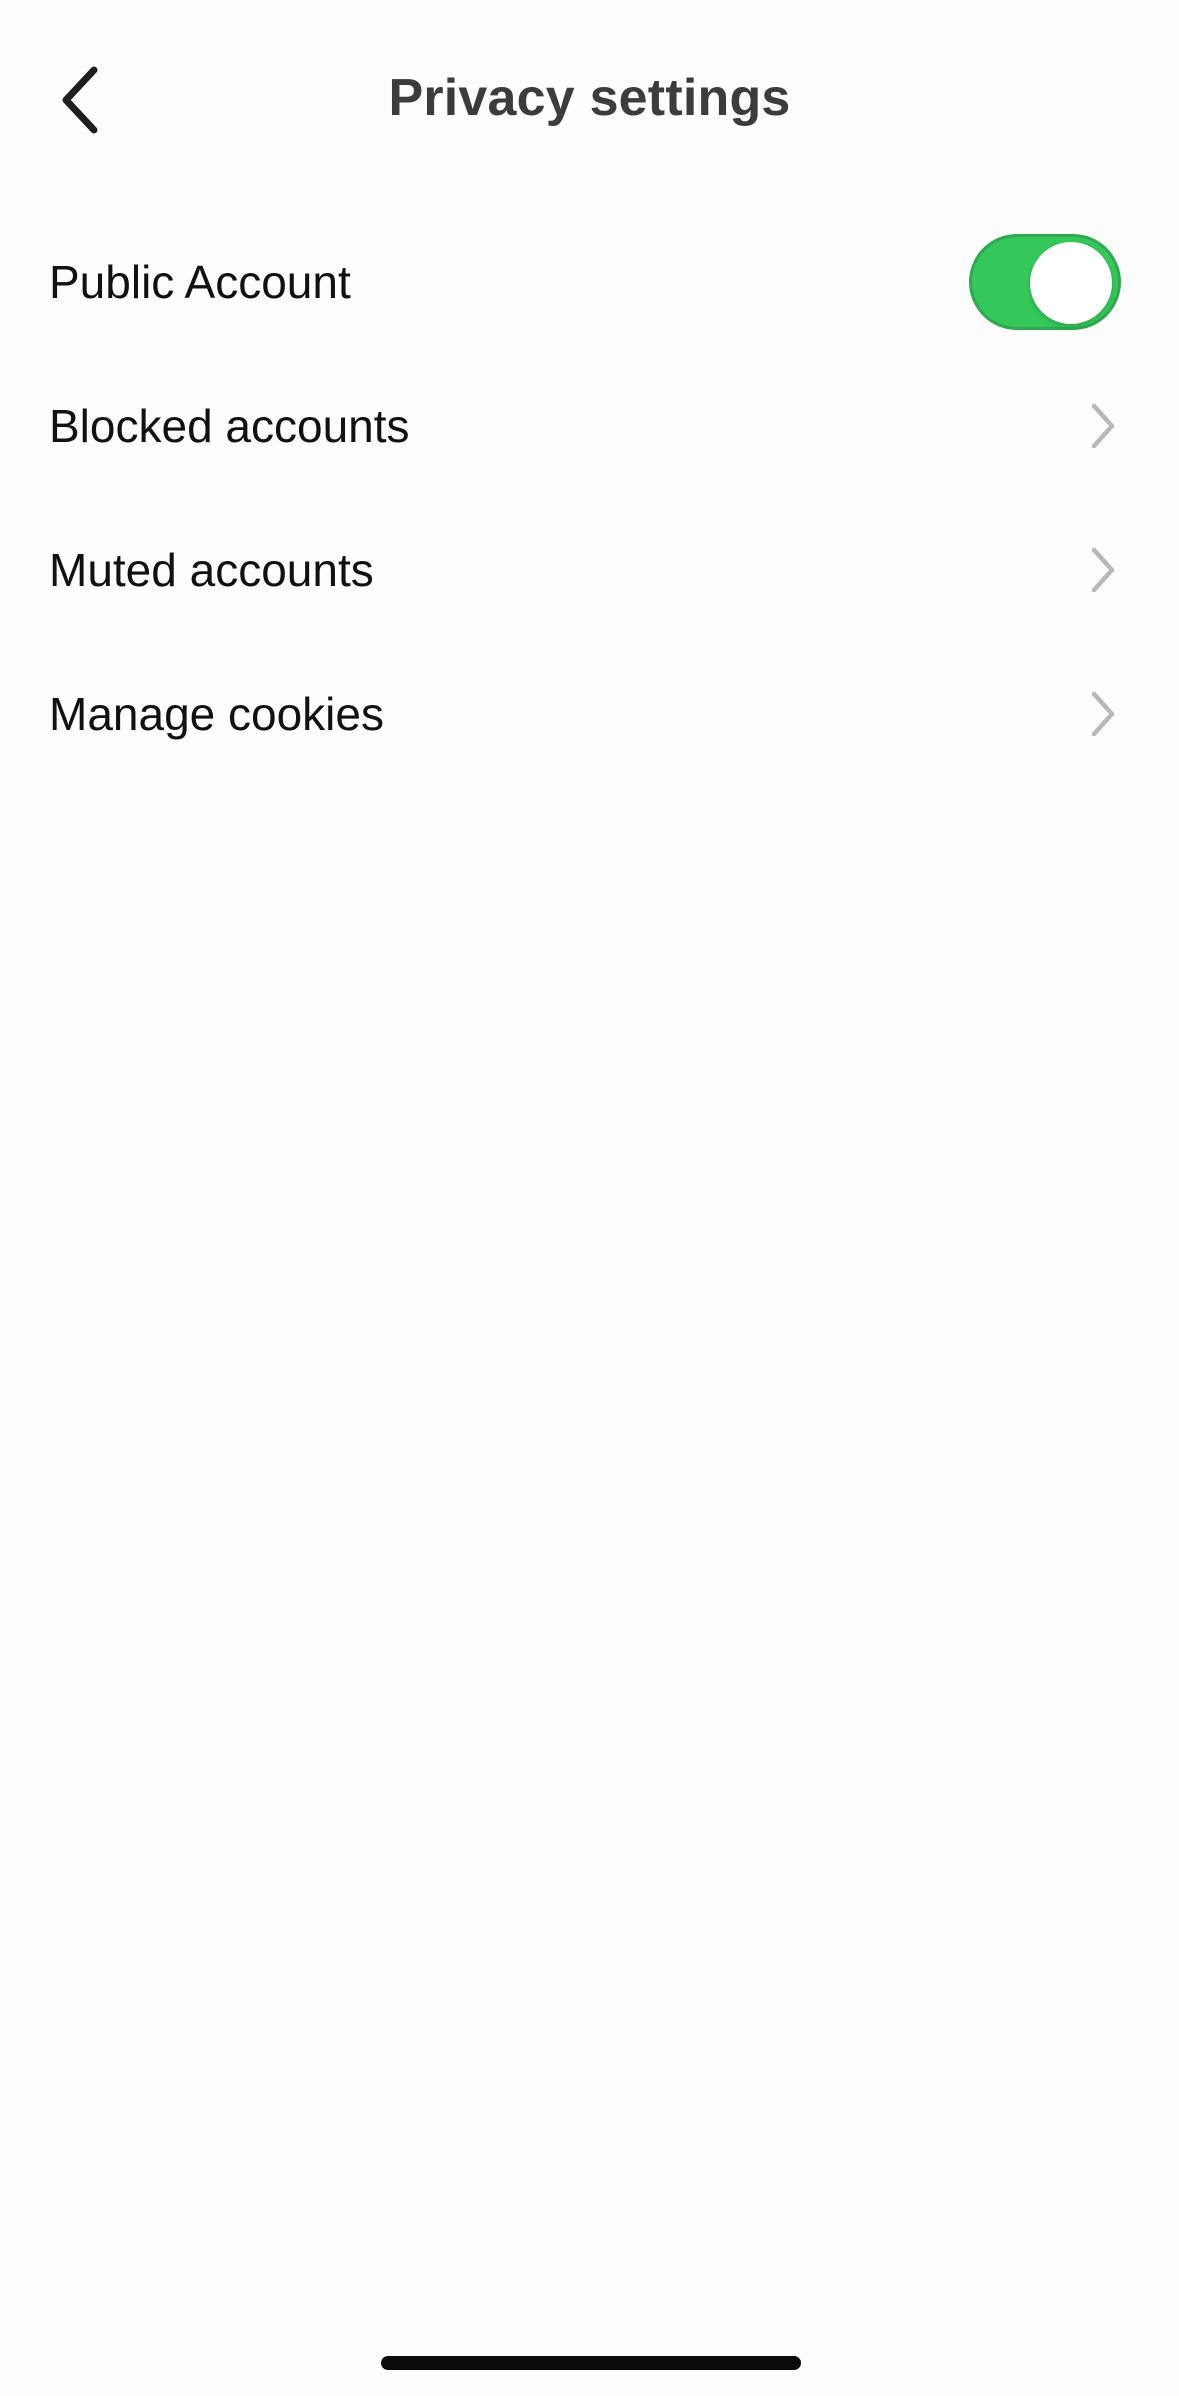 The image size is (1179, 2396). I want to click on settings-item-blocked-accounts: Blocked accounts, so click(589, 426).